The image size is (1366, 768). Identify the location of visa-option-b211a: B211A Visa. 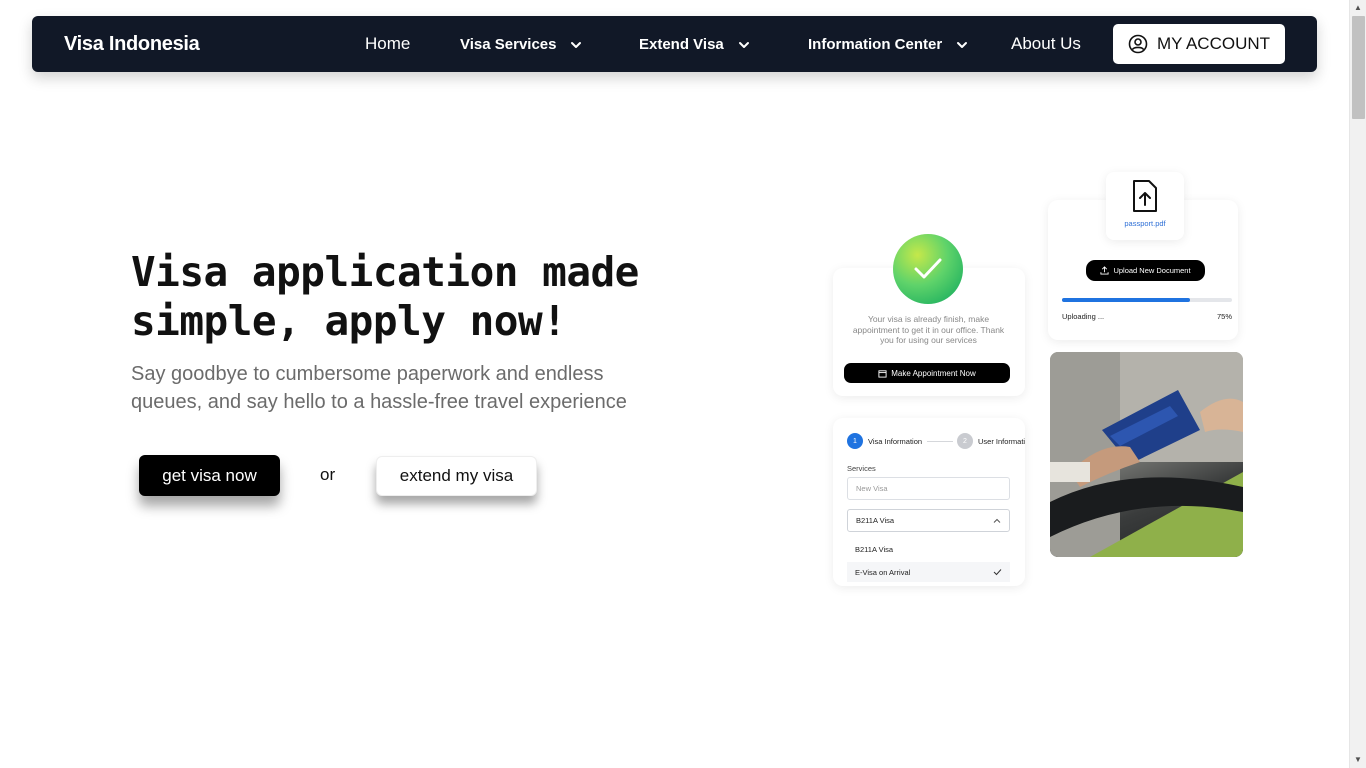
(874, 549).